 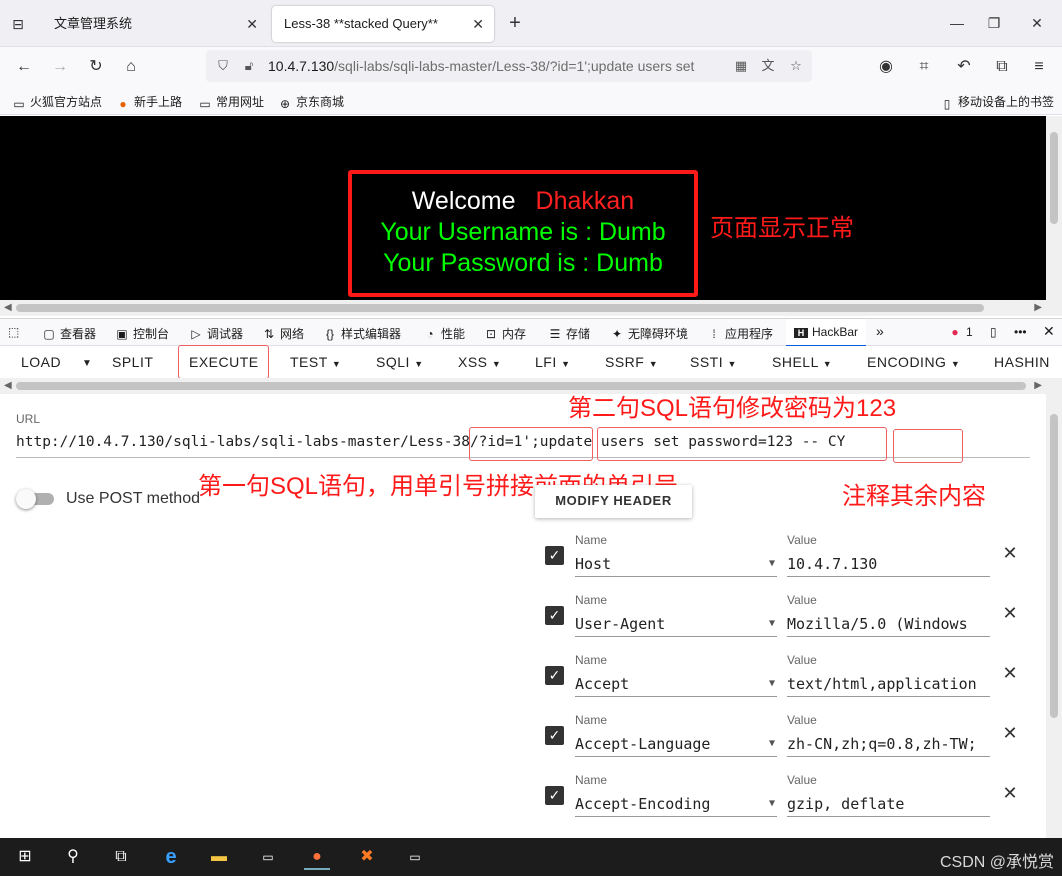 What do you see at coordinates (1049, 331) in the screenshot?
I see `devtools-close-icon: ✕` at bounding box center [1049, 331].